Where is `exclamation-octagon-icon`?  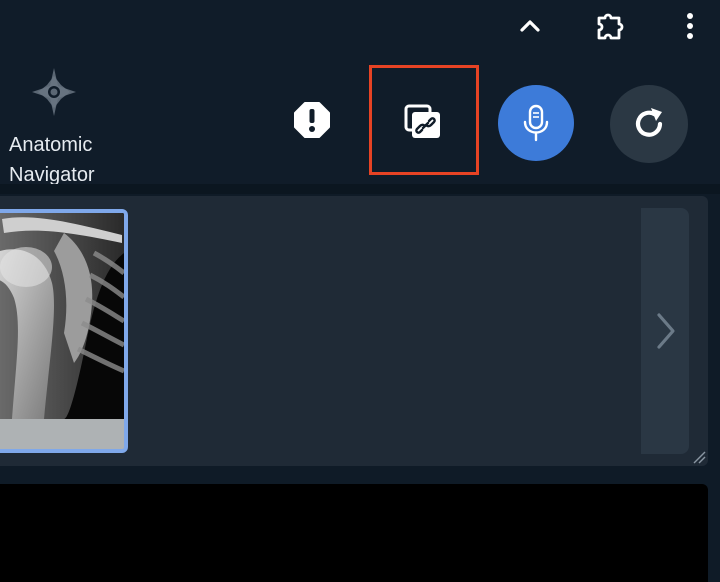
exclamation-octagon-icon is located at coordinates (312, 120).